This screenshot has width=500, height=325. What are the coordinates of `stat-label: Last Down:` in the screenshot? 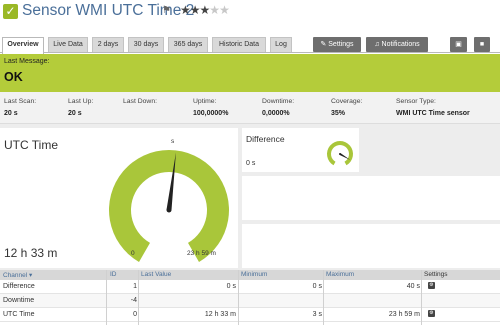 It's located at (140, 101).